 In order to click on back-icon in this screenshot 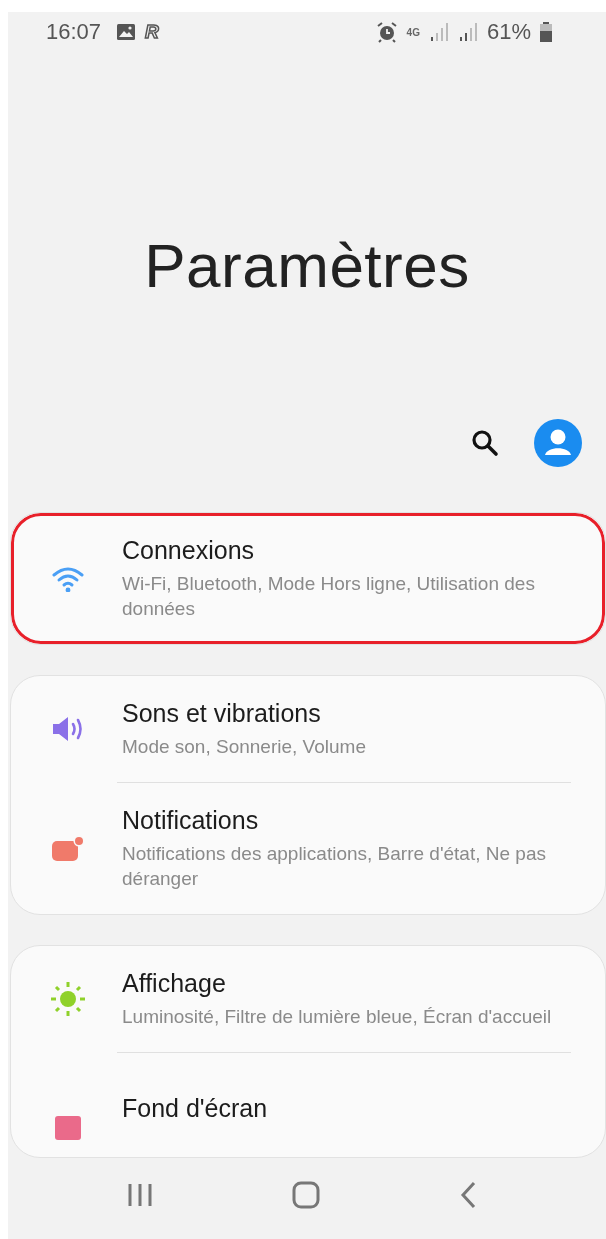, I will do `click(467, 1194)`.